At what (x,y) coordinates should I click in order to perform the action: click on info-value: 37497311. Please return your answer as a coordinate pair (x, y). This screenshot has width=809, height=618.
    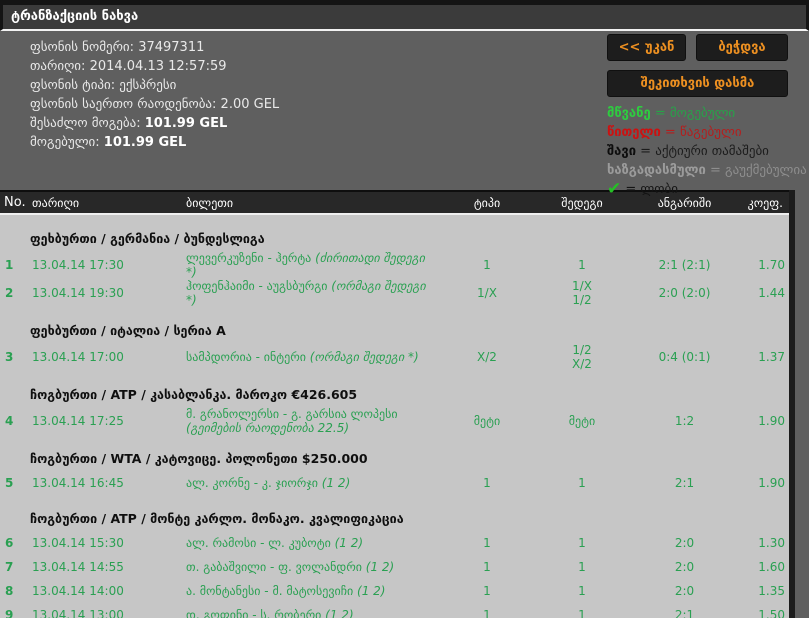
    Looking at the image, I should click on (171, 47).